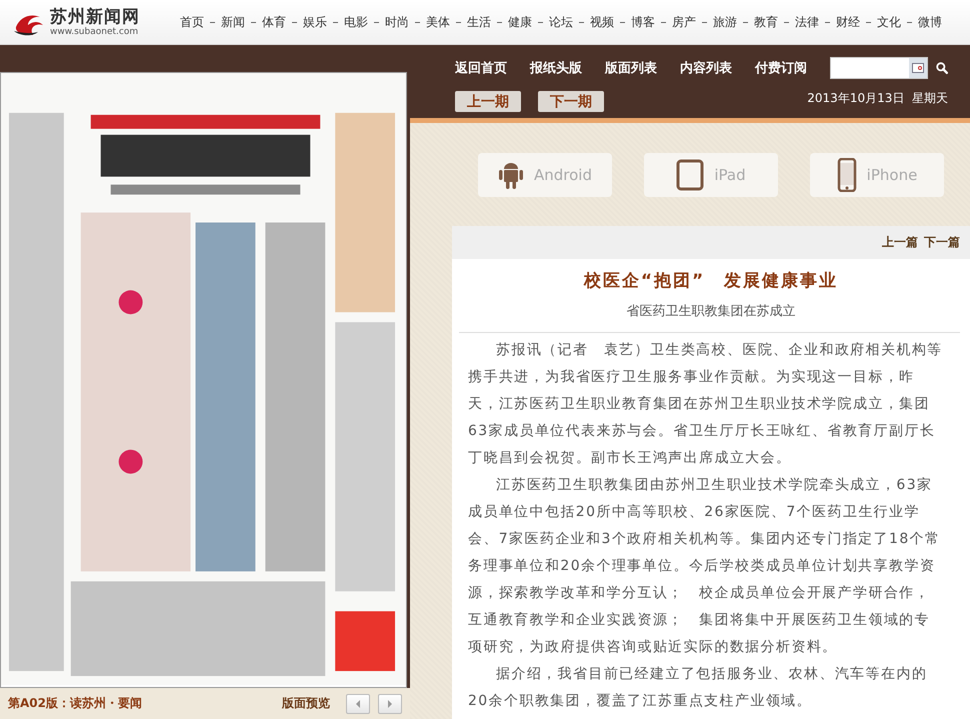  What do you see at coordinates (705, 566) in the screenshot?
I see `article-paragraph: 江苏医药卫生职教集团由苏州卫生职业技术学院牵头成立，63家成员单位中包括20所中高等职校、26家医院、7个医药卫生行业学会、7家医药企业和3个政府相关机构等。集团内还专门指定了18个常务理事单位和20余个理事单位。今后学校类成员单位计划共享教学资源，探索教学改革和学分互认； 校企成员单位会开展产学研合作，互通教育教学和企业实践资源； 集团将集中开展医药卫生领域的专项研究，为政府提供咨询或贴近实际的数据分析资料。` at bounding box center [705, 566].